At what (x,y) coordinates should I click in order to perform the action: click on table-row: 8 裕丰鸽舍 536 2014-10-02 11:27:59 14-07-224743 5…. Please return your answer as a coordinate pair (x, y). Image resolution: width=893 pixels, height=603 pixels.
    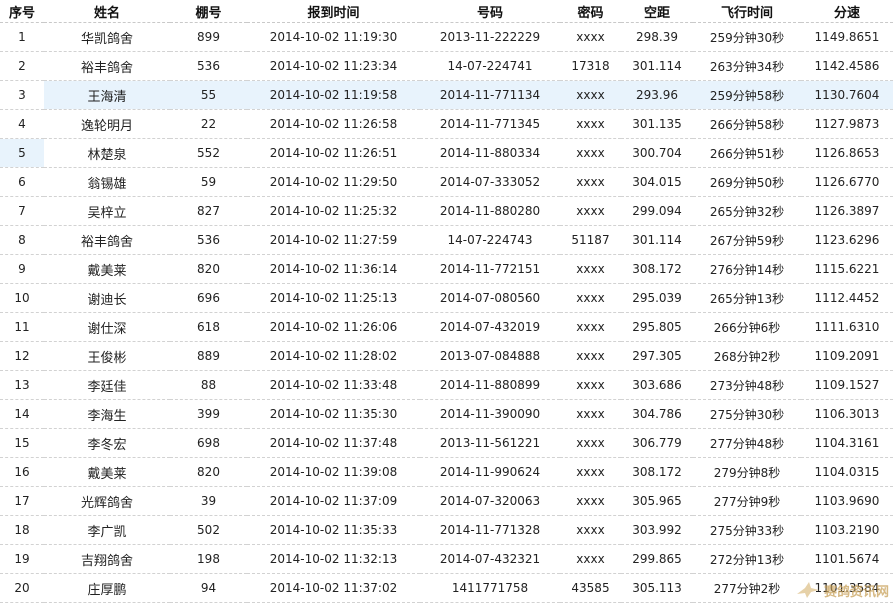
    Looking at the image, I should click on (446, 240).